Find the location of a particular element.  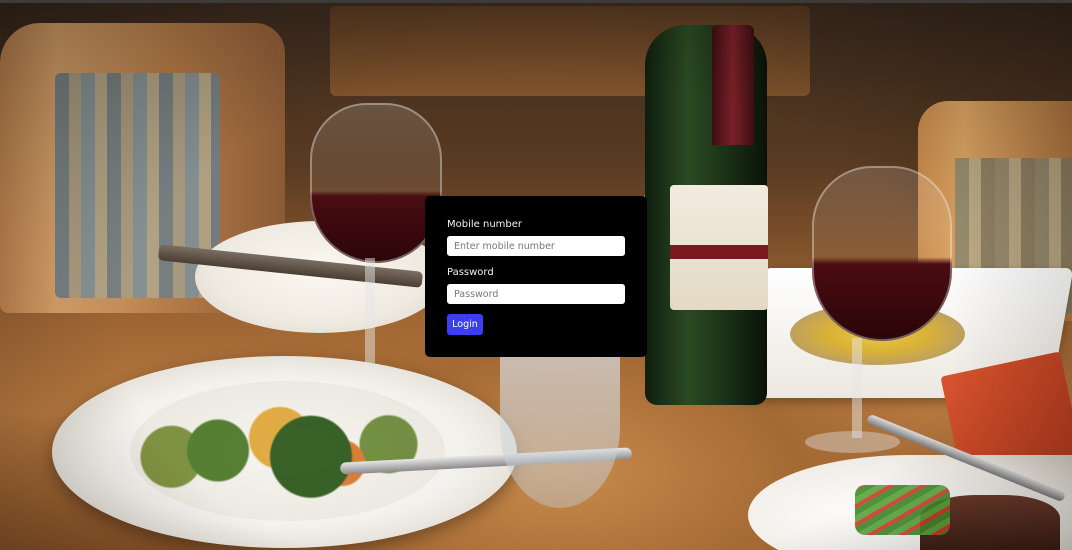

mobile-number-input is located at coordinates (536, 246).